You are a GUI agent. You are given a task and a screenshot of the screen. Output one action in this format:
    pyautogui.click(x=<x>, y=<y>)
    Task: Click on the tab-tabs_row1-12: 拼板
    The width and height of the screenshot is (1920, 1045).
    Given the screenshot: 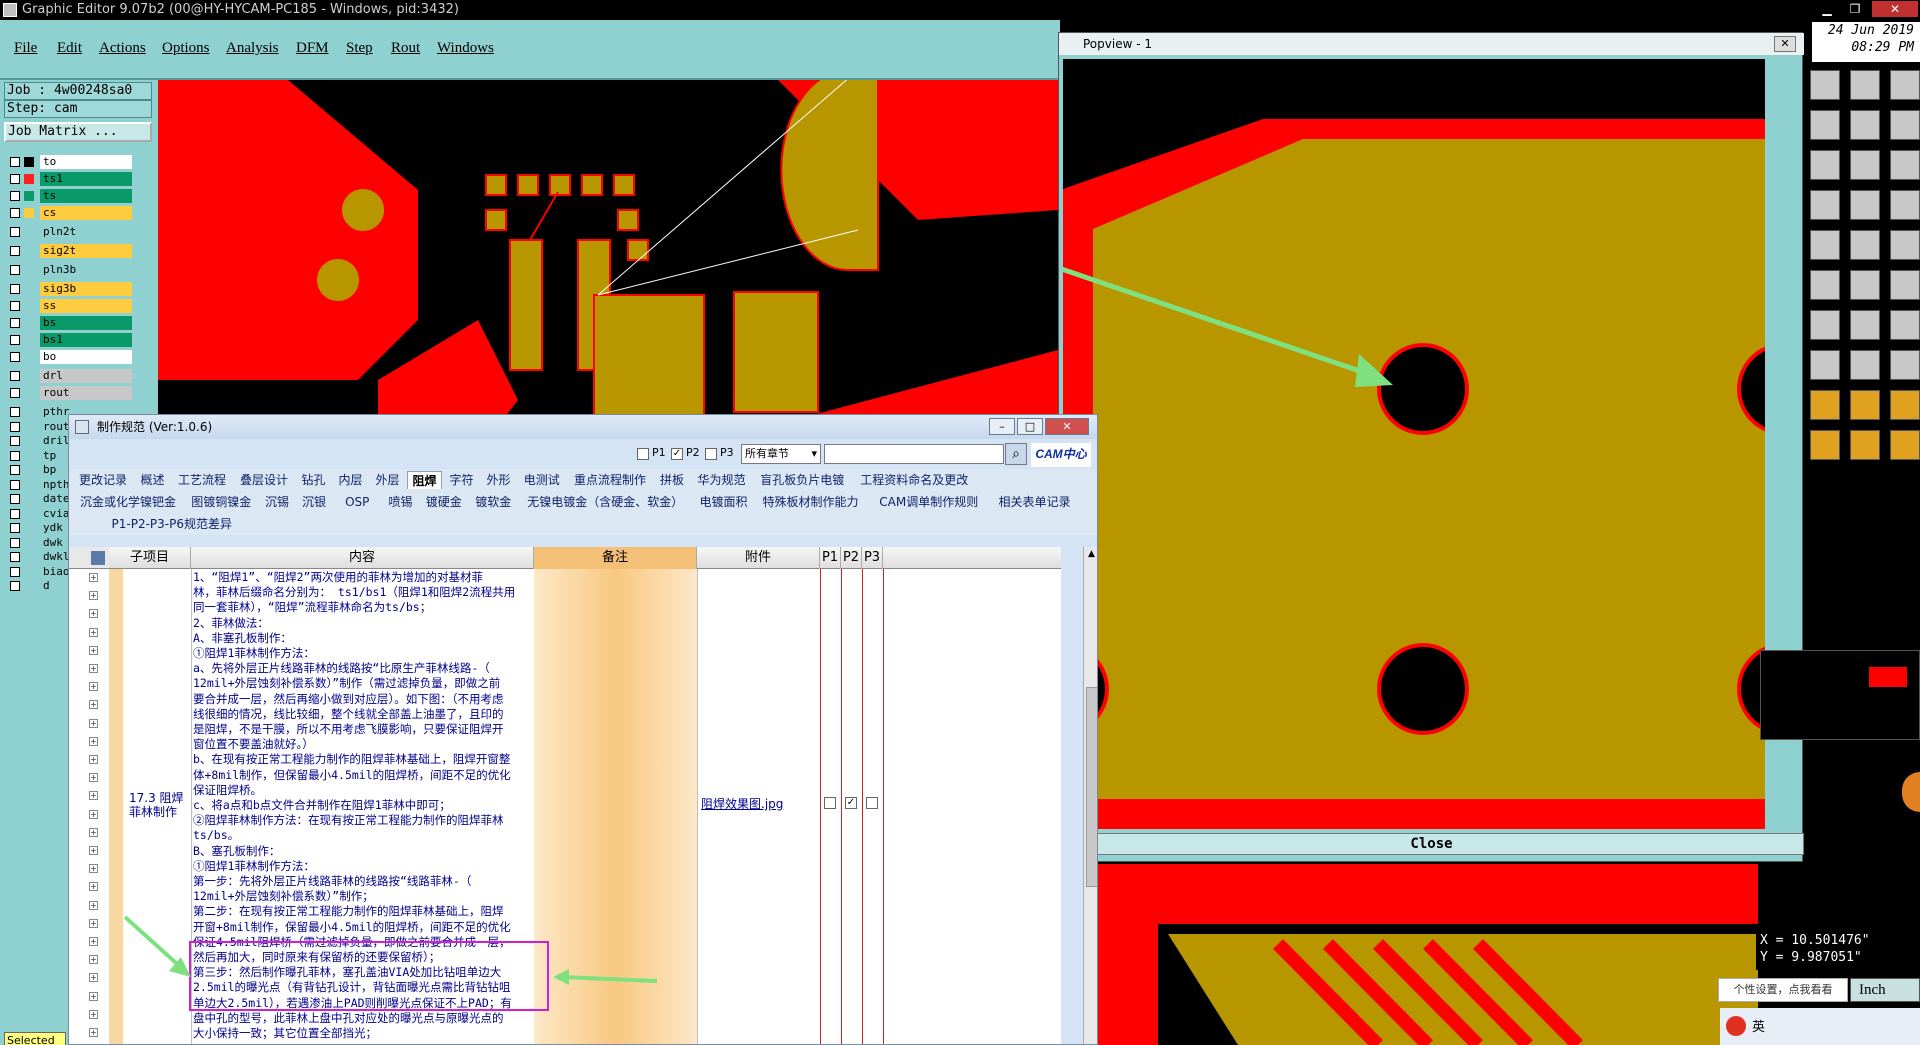 What is the action you would take?
    pyautogui.click(x=672, y=480)
    